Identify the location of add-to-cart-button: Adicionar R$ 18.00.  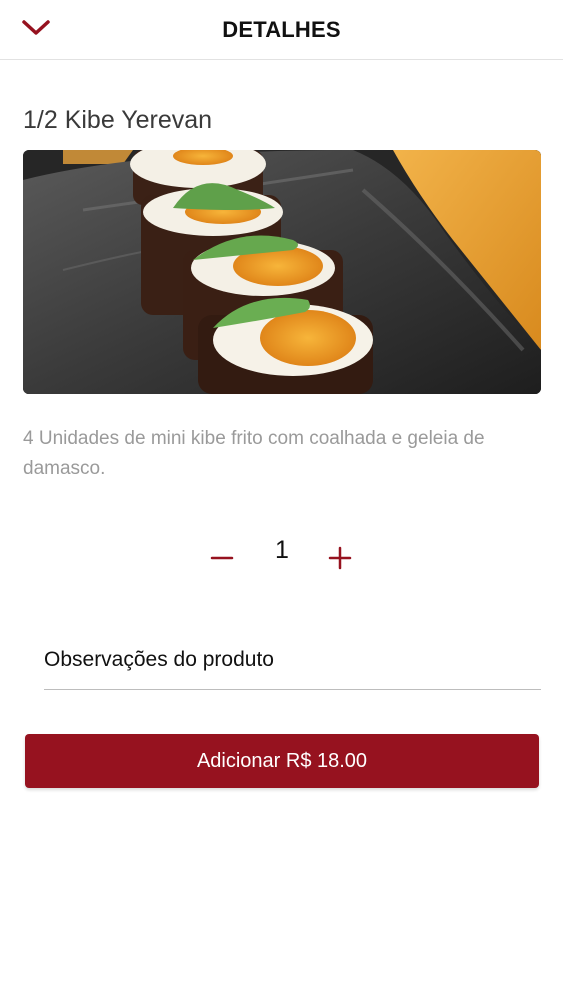
(282, 761).